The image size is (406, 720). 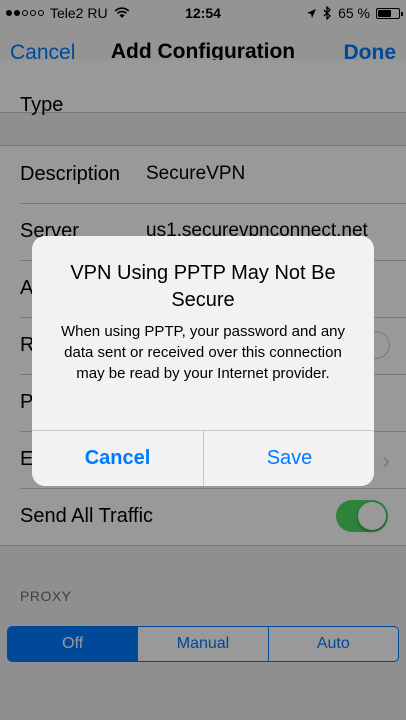 What do you see at coordinates (117, 458) in the screenshot?
I see `alert-cancel-button: Cancel` at bounding box center [117, 458].